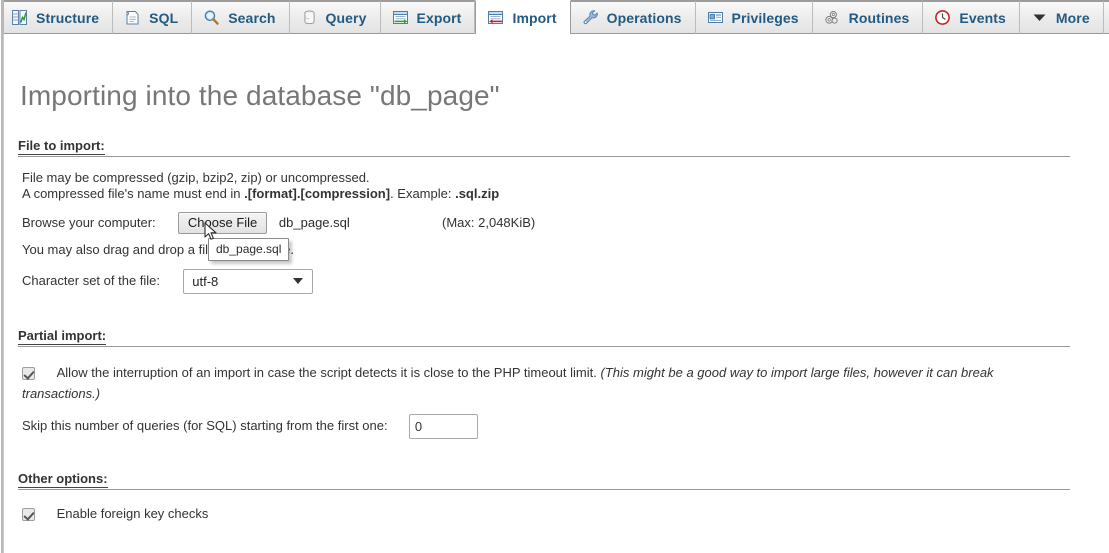 This screenshot has height=553, width=1109. Describe the element at coordinates (168, 281) in the screenshot. I see `charset-row: Character set of the file: utf-8` at that location.